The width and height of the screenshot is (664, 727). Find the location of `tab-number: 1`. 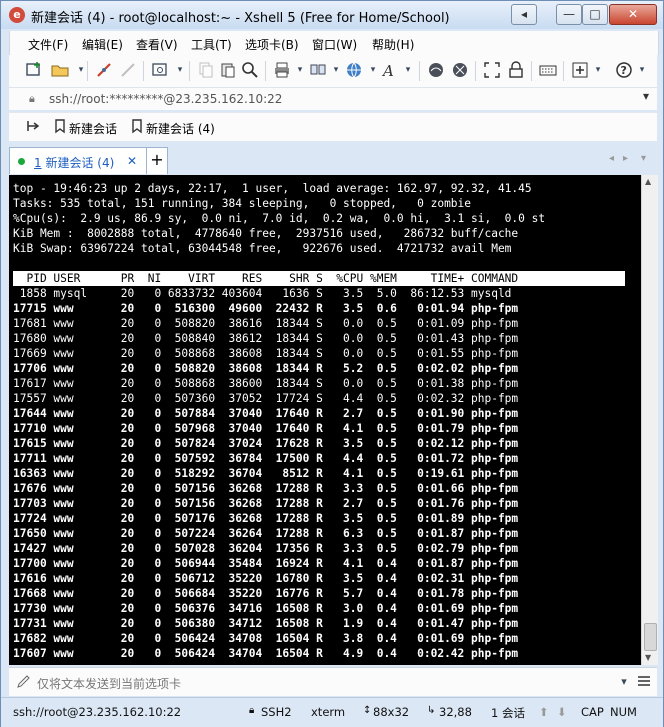

tab-number: 1 is located at coordinates (38, 163).